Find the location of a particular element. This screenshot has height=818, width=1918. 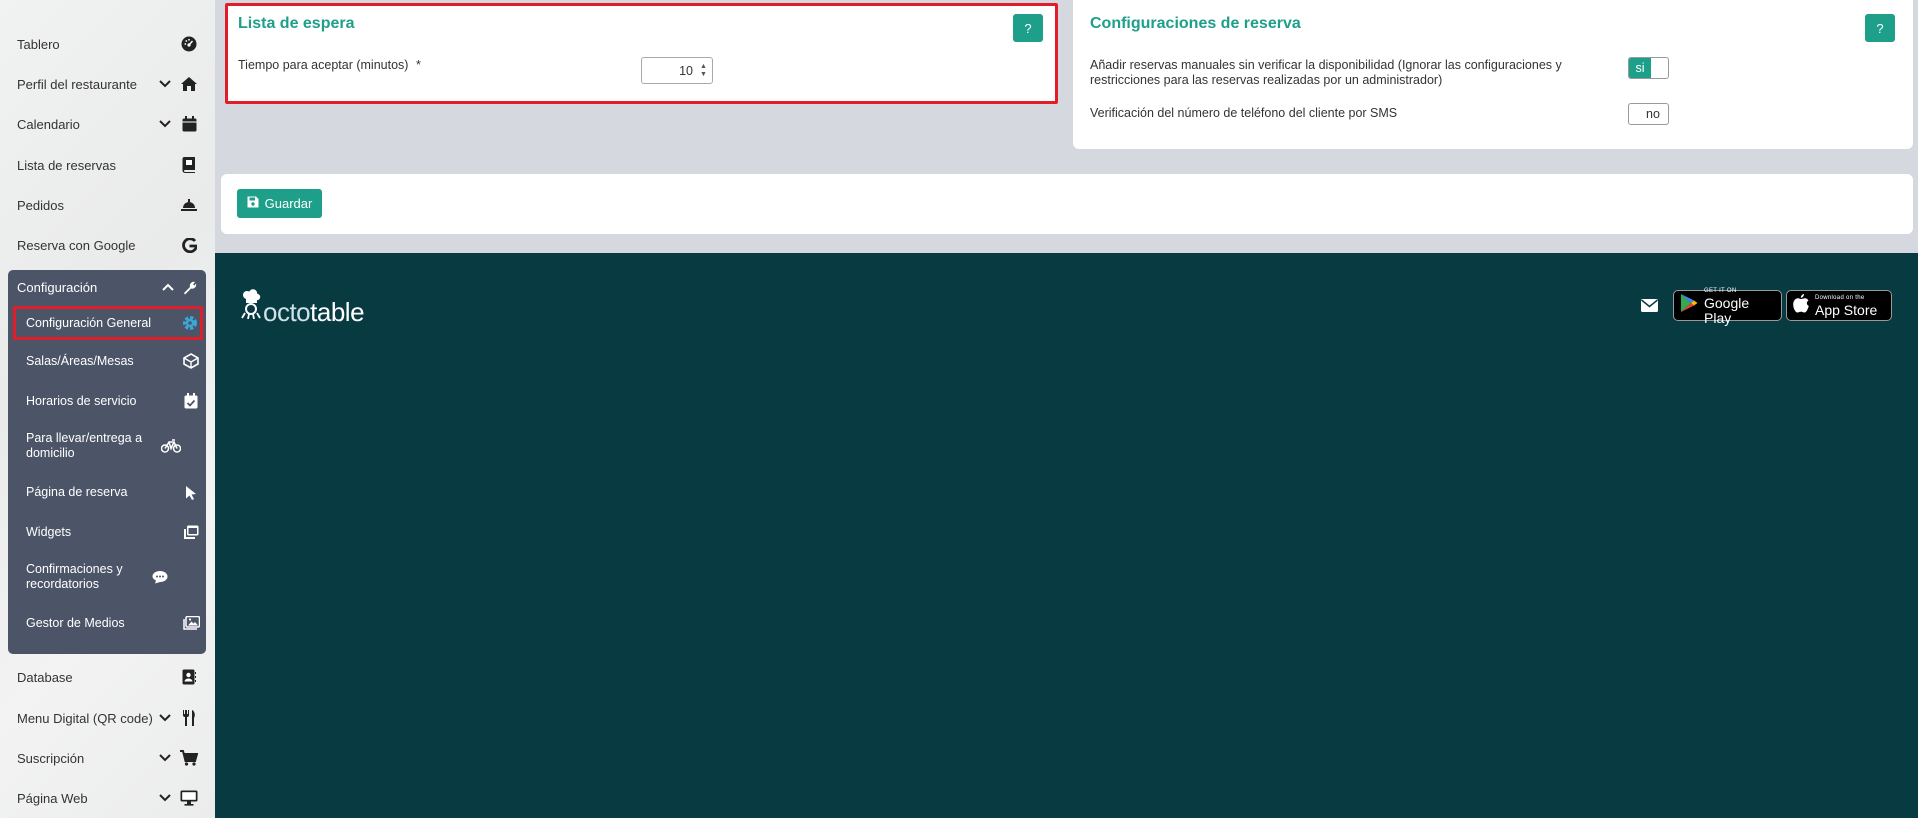

apple-icon is located at coordinates (1801, 305).